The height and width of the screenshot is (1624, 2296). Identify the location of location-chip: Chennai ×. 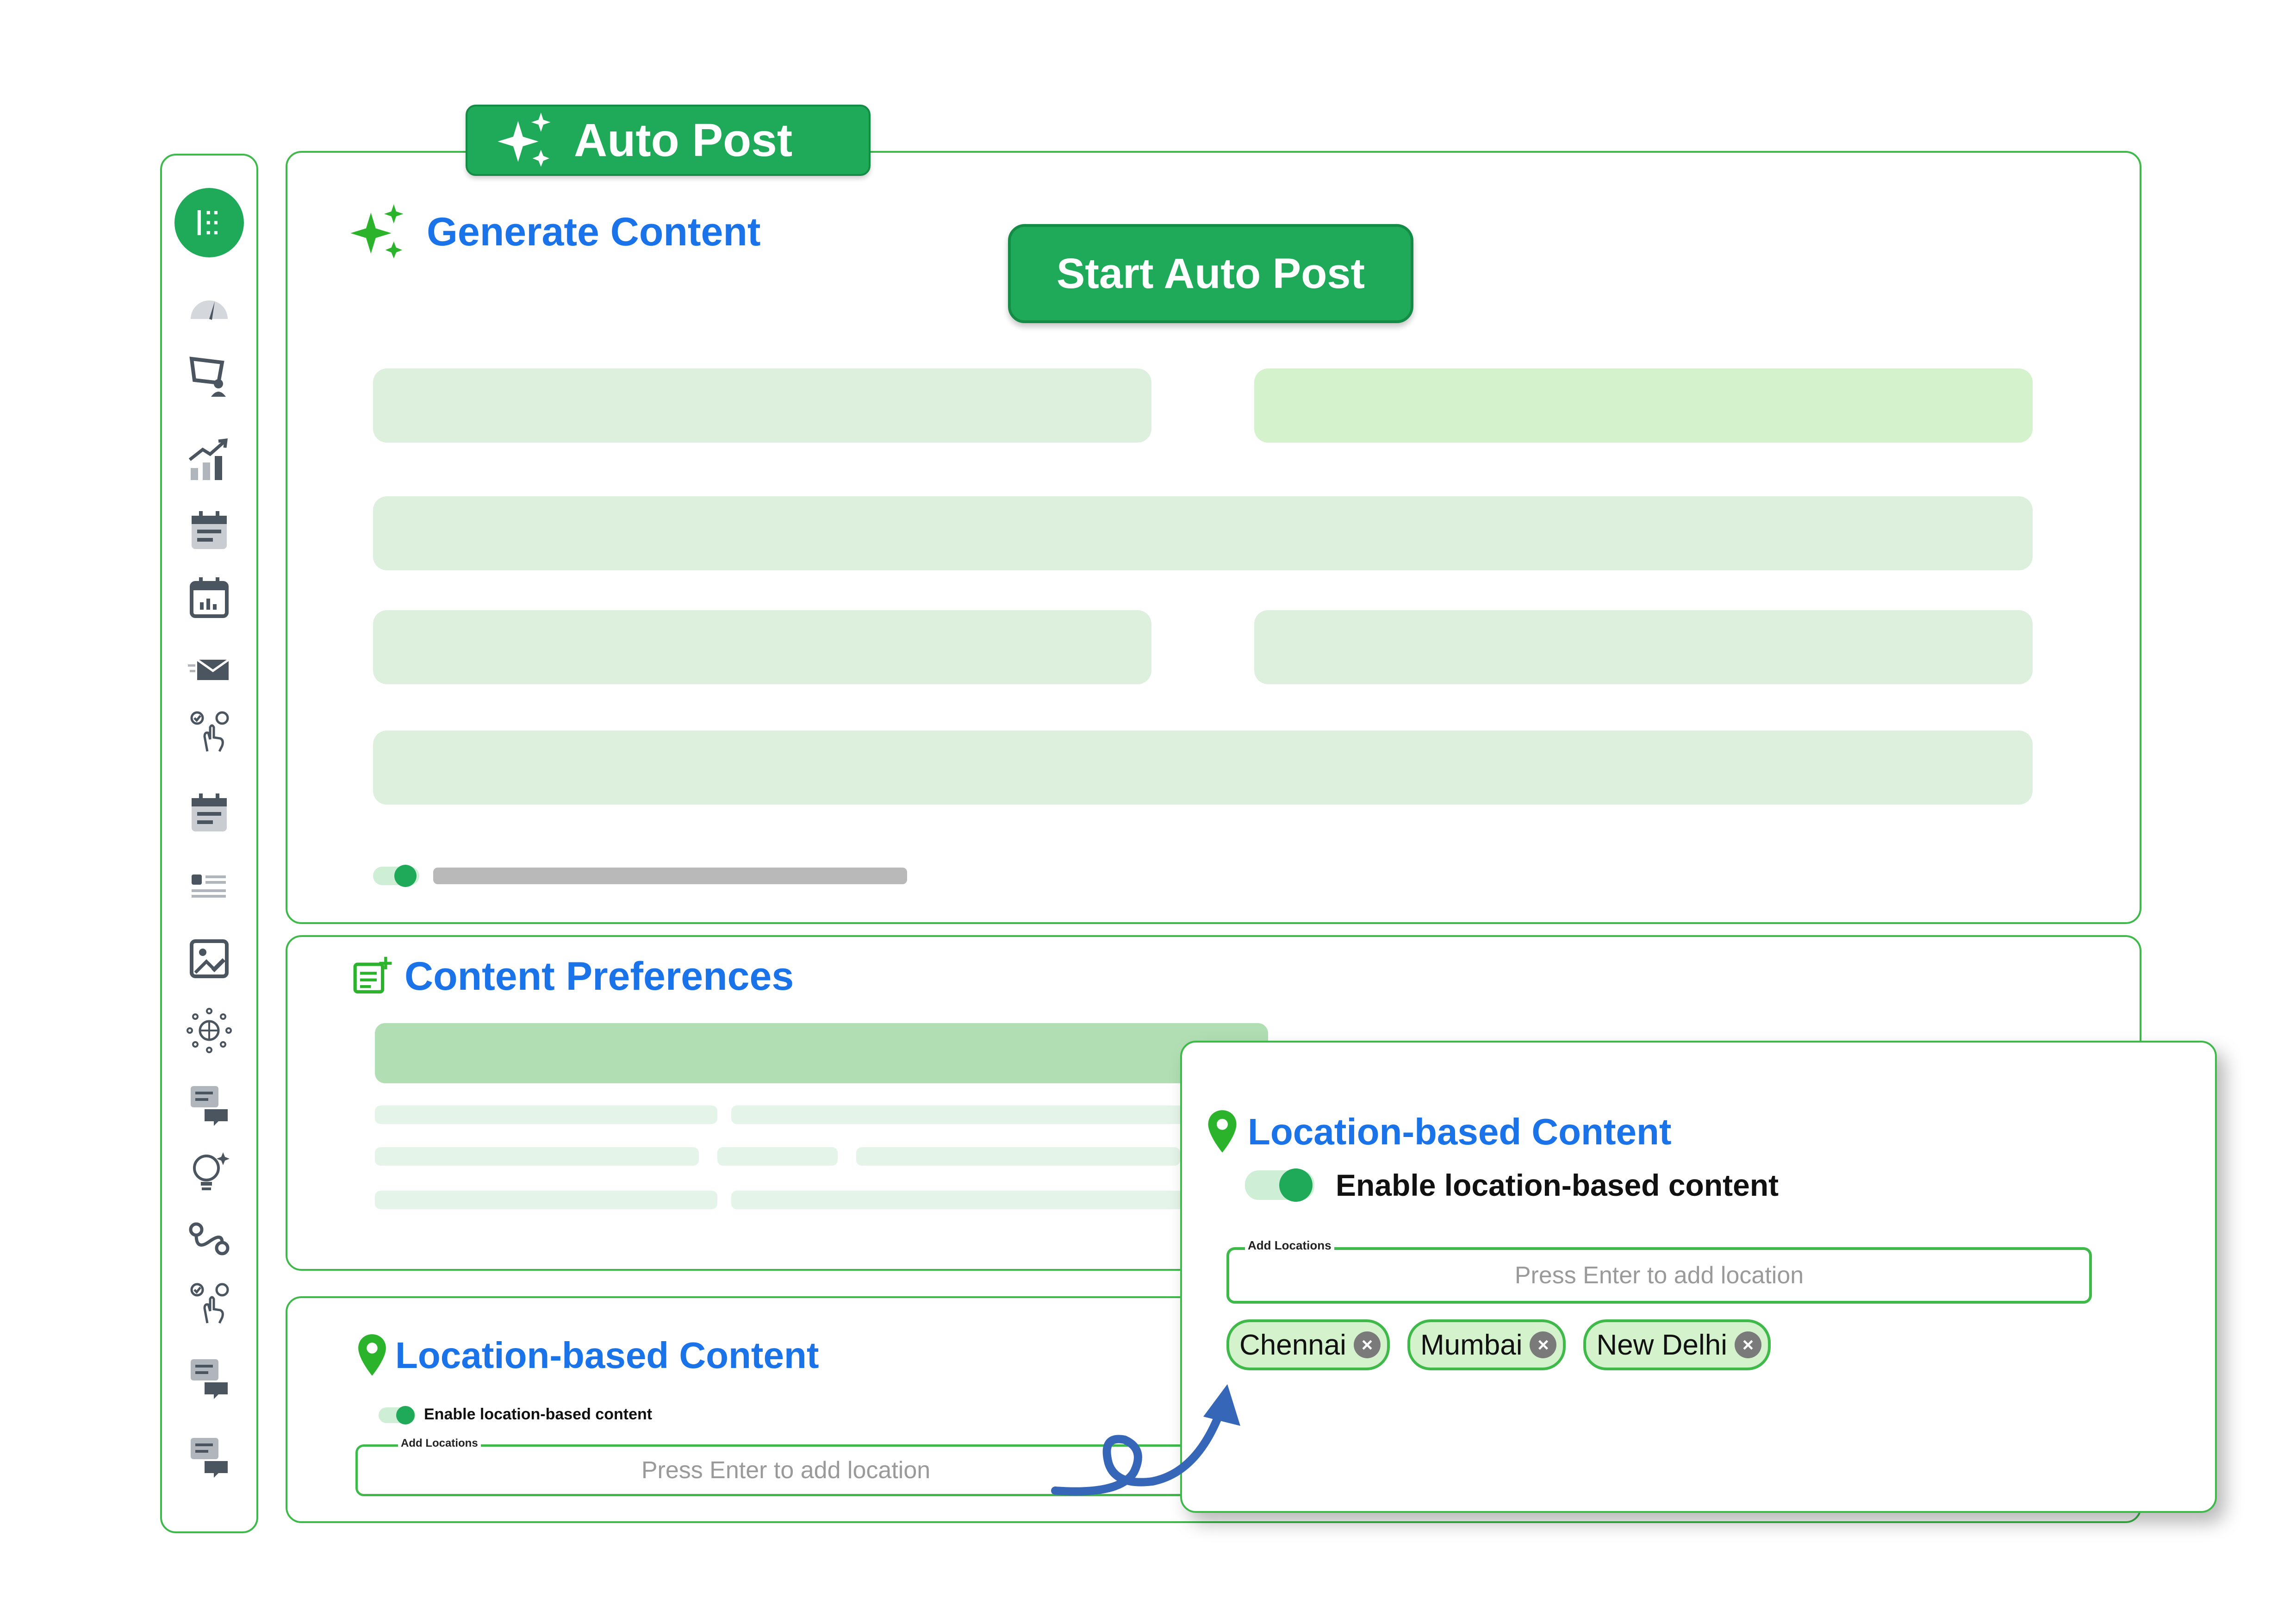
(1308, 1344).